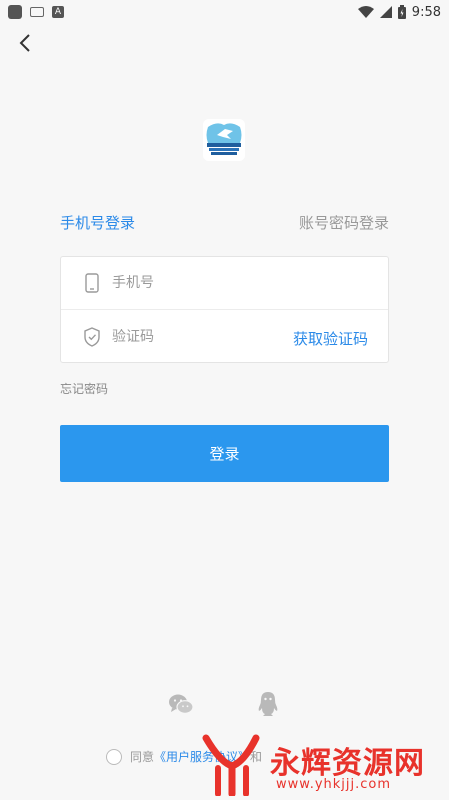  I want to click on status-time: 9:58, so click(426, 12).